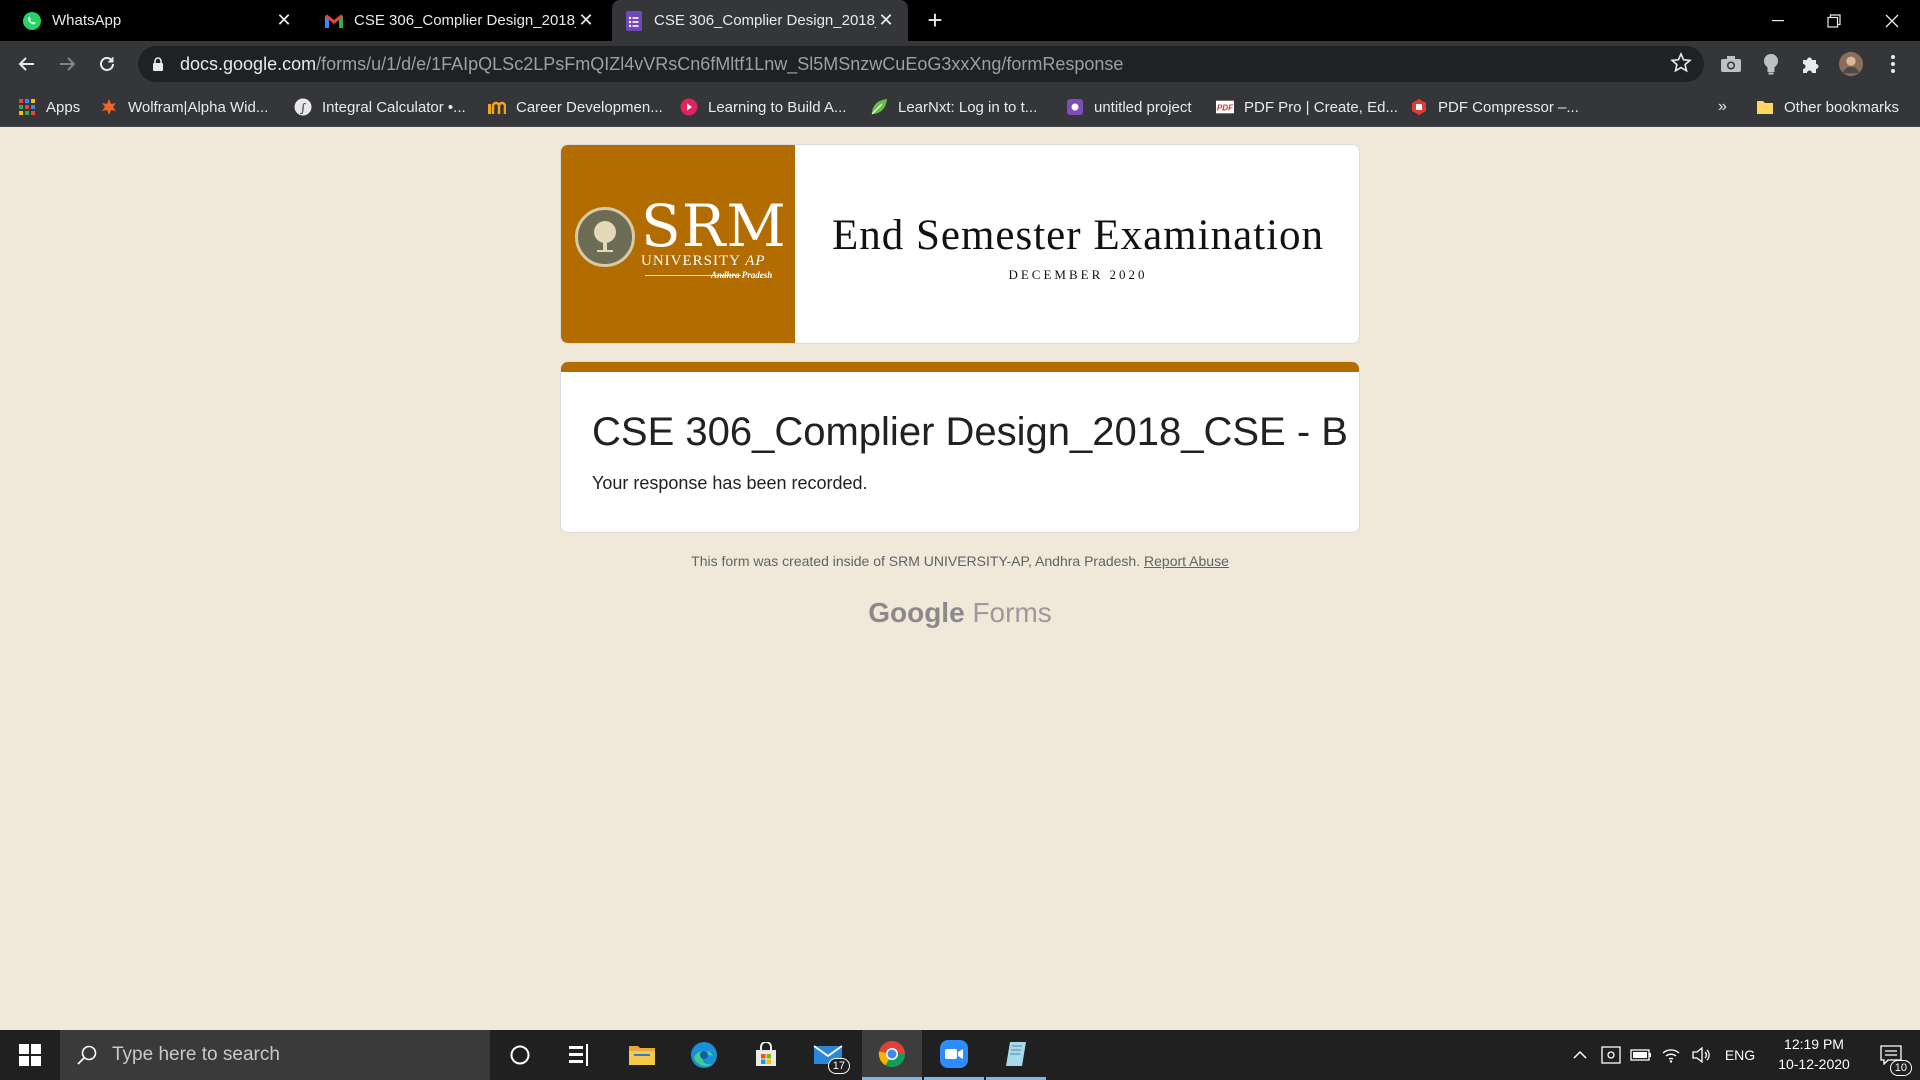 Image resolution: width=1920 pixels, height=1080 pixels. I want to click on apps-grid-icon, so click(27, 107).